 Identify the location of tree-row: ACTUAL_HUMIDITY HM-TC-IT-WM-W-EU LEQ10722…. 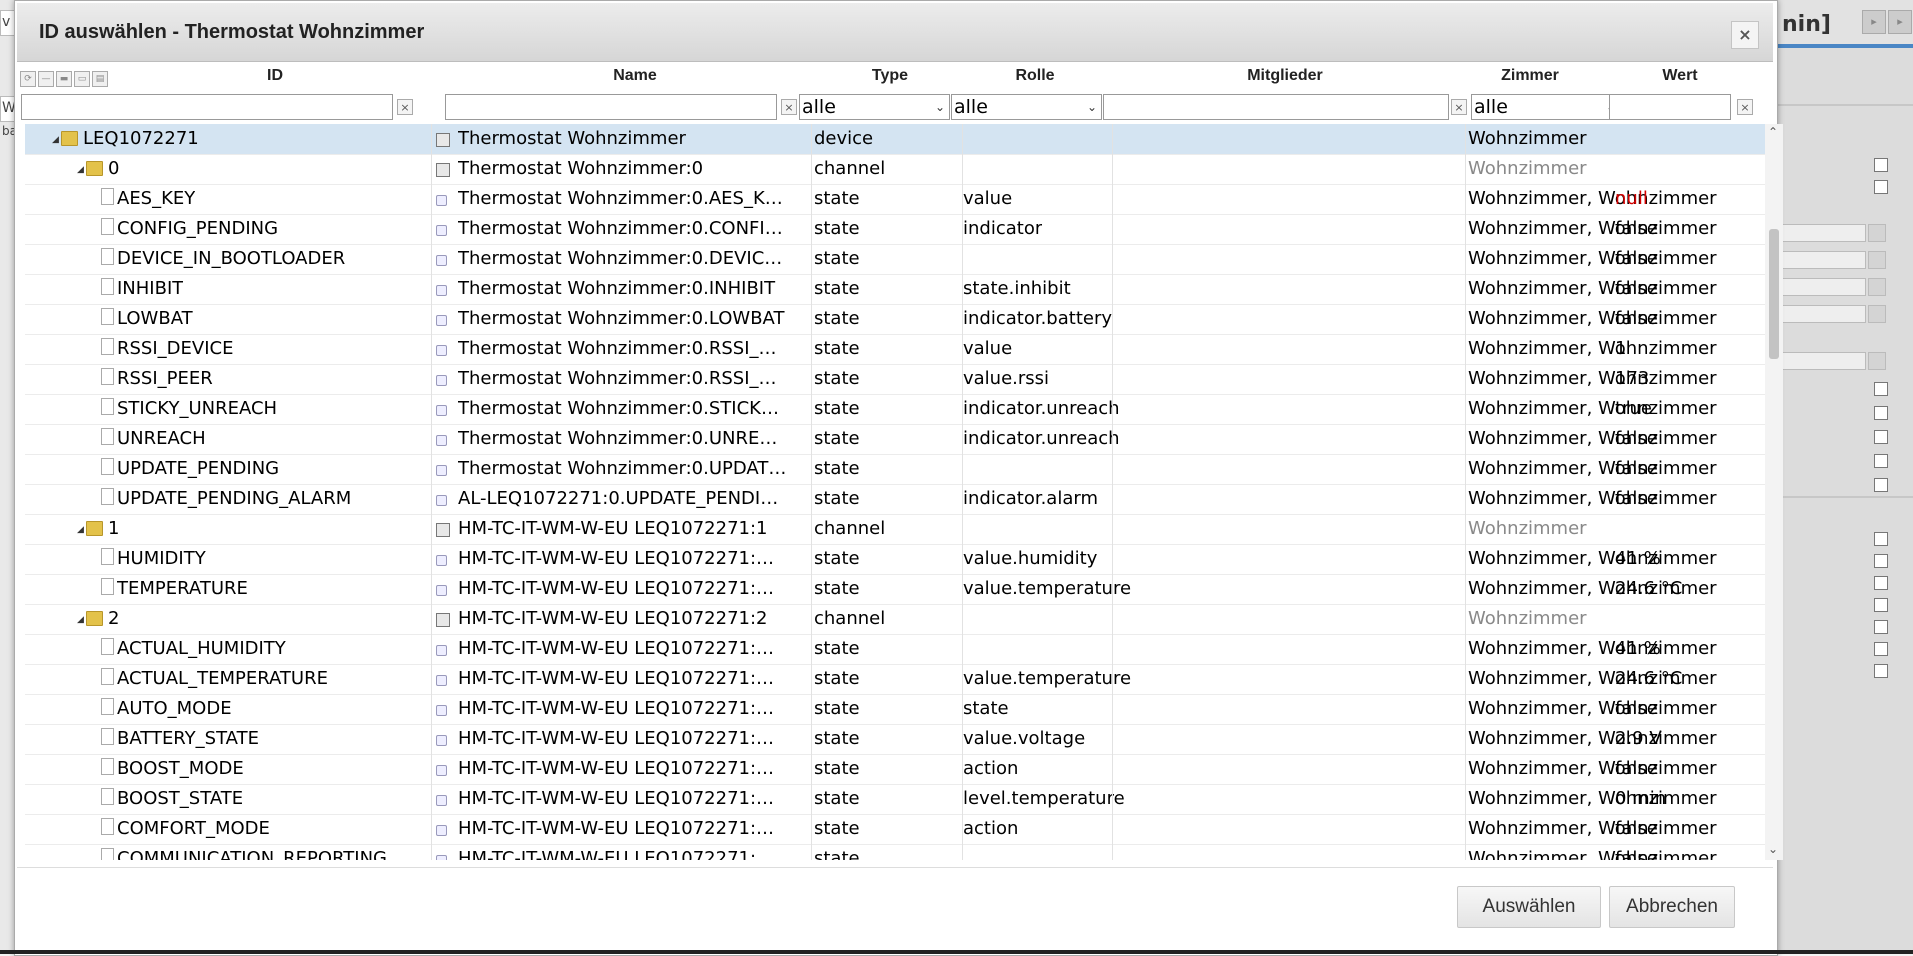
(895, 649).